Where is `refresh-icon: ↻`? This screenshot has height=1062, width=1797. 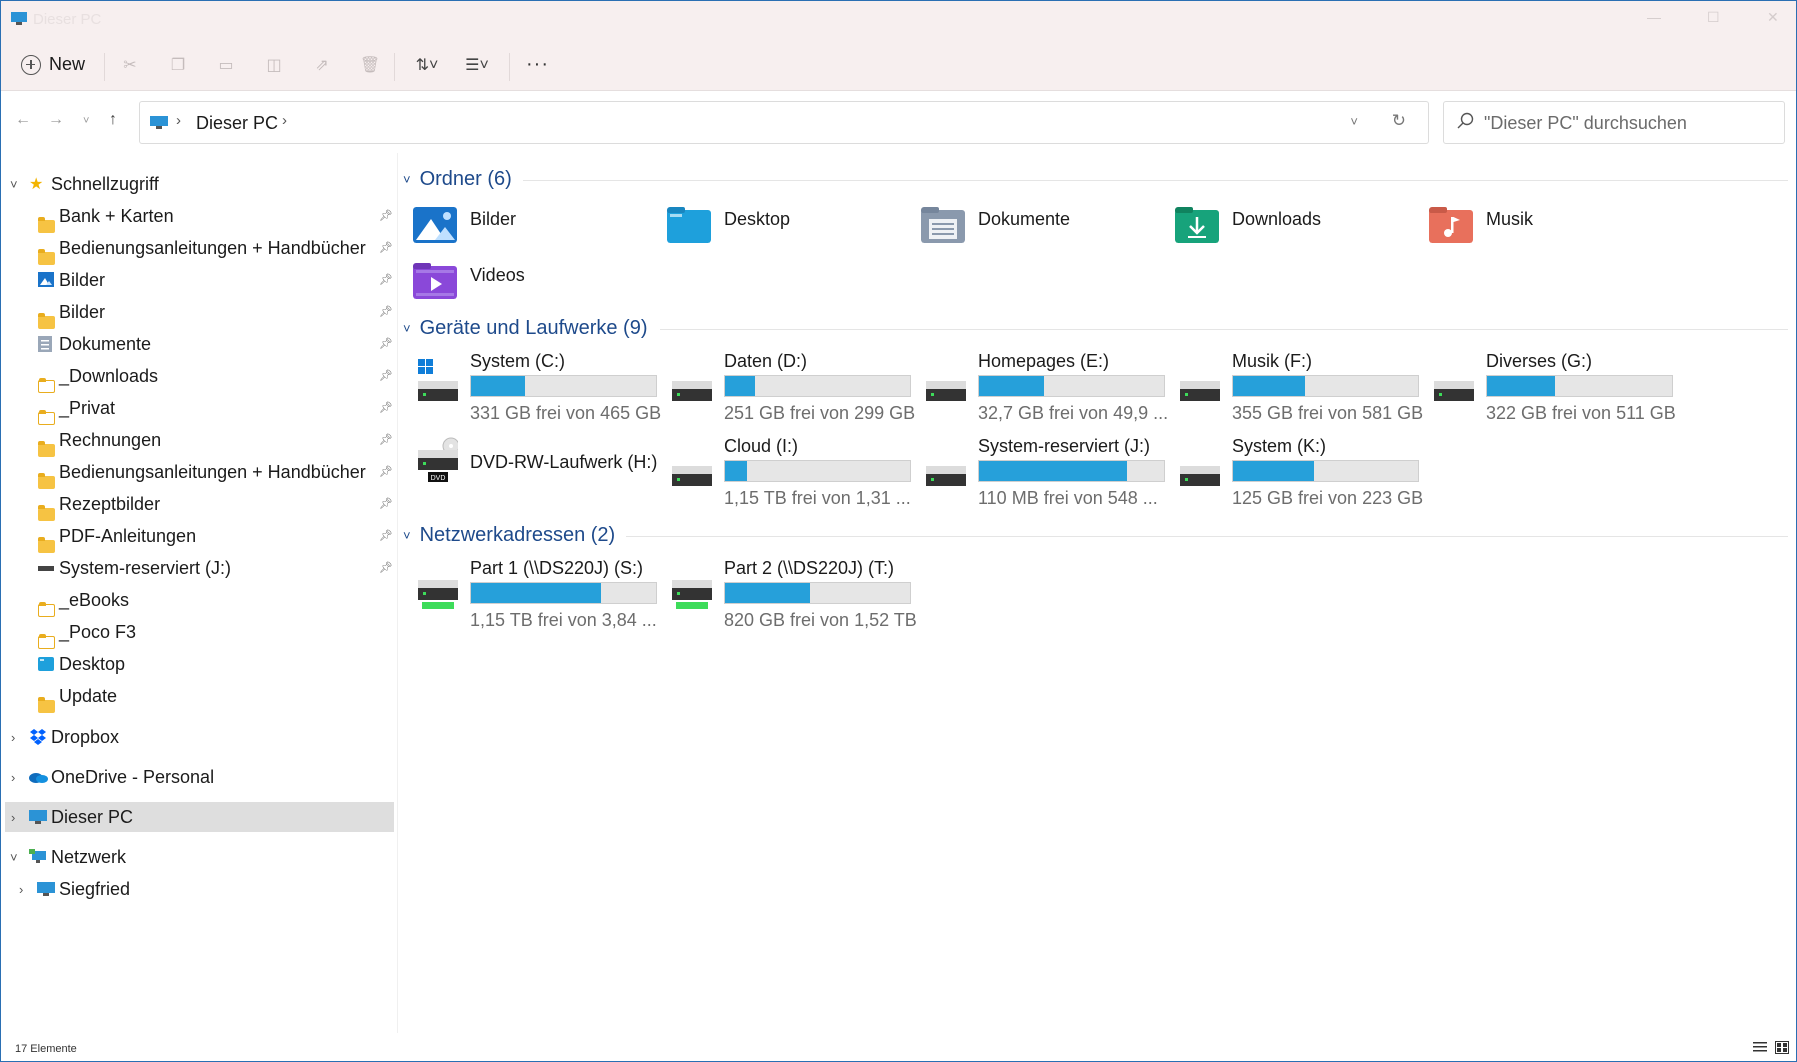 refresh-icon: ↻ is located at coordinates (1399, 121).